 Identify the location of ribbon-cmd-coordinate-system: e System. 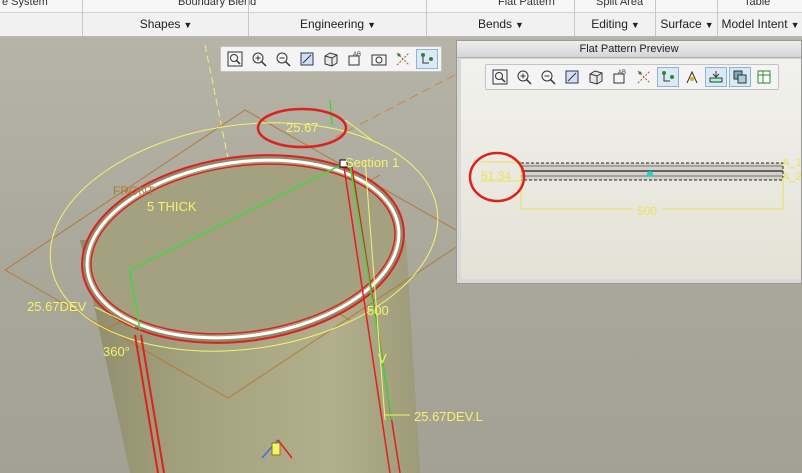
(25, 4).